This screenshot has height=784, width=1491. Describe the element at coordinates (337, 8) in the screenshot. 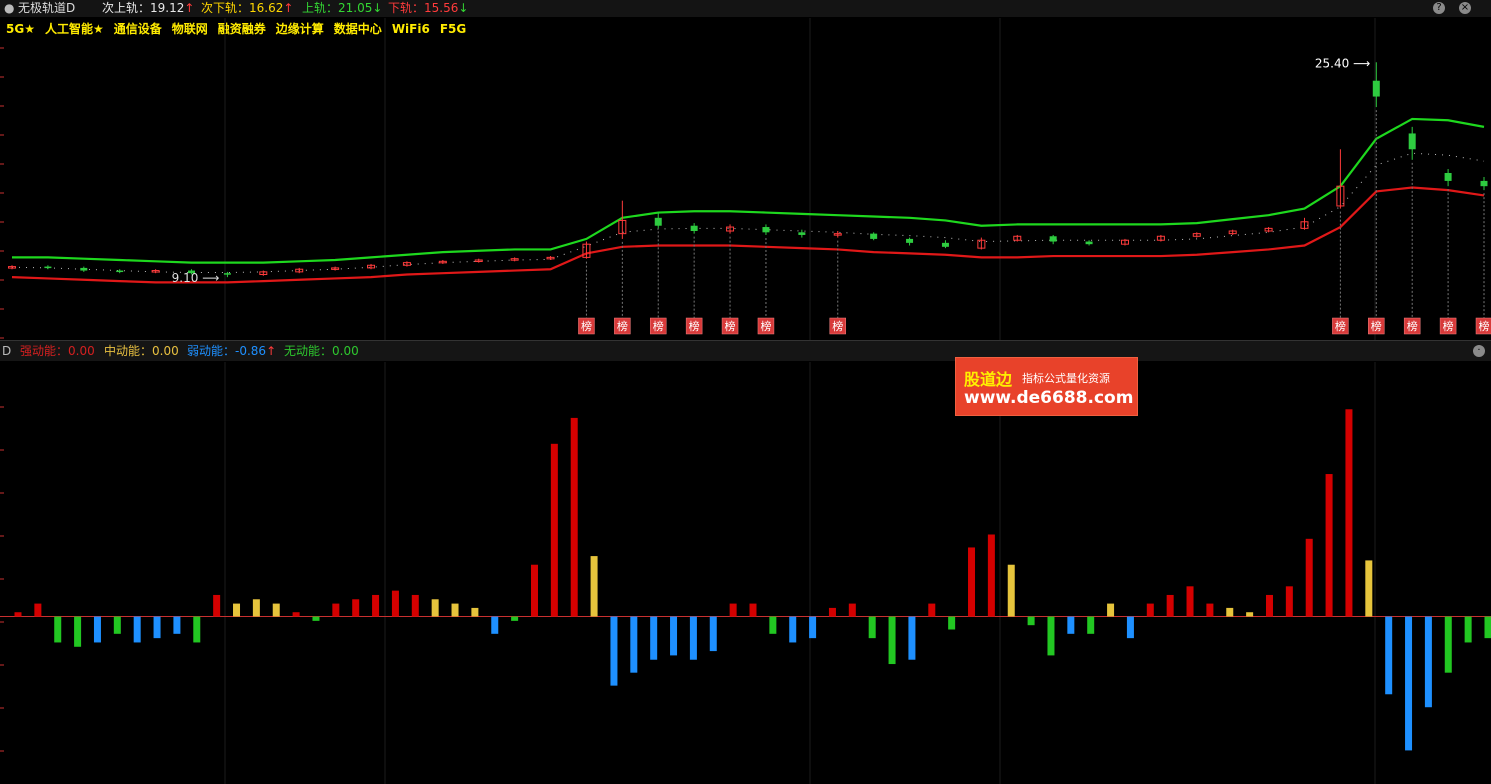

I see `upper-band-label: 上轨：21.05` at that location.